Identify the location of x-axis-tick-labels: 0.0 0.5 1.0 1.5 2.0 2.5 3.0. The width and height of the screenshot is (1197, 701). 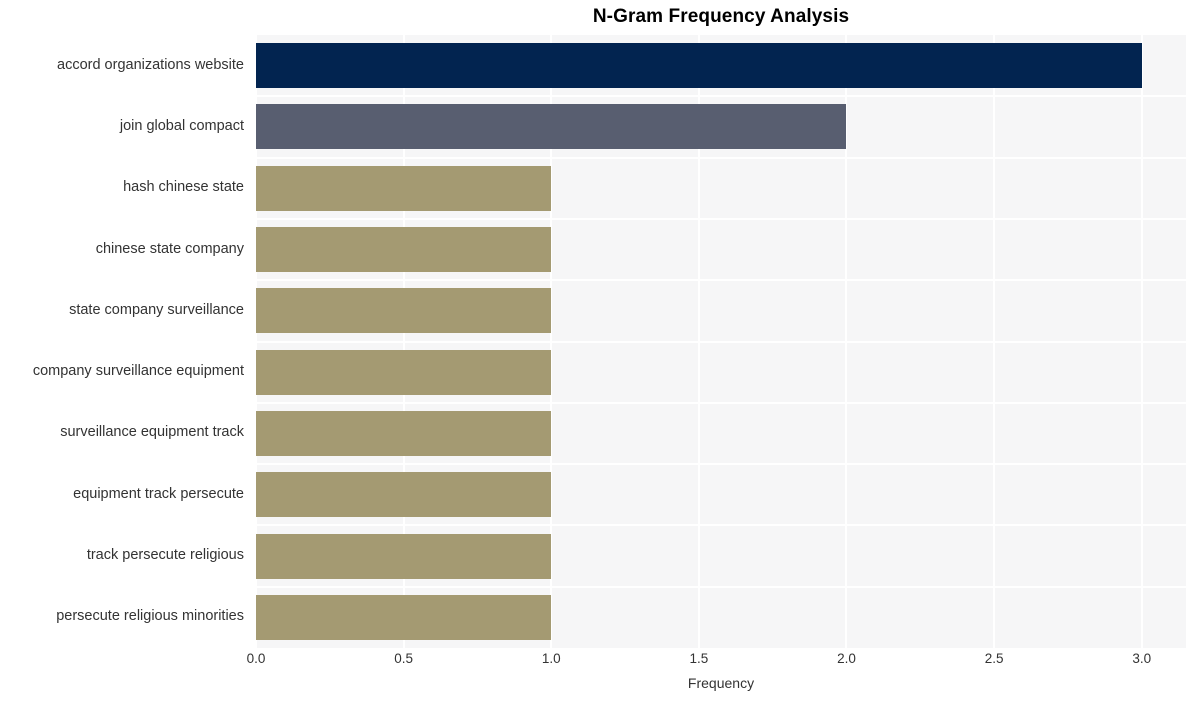
(716, 661).